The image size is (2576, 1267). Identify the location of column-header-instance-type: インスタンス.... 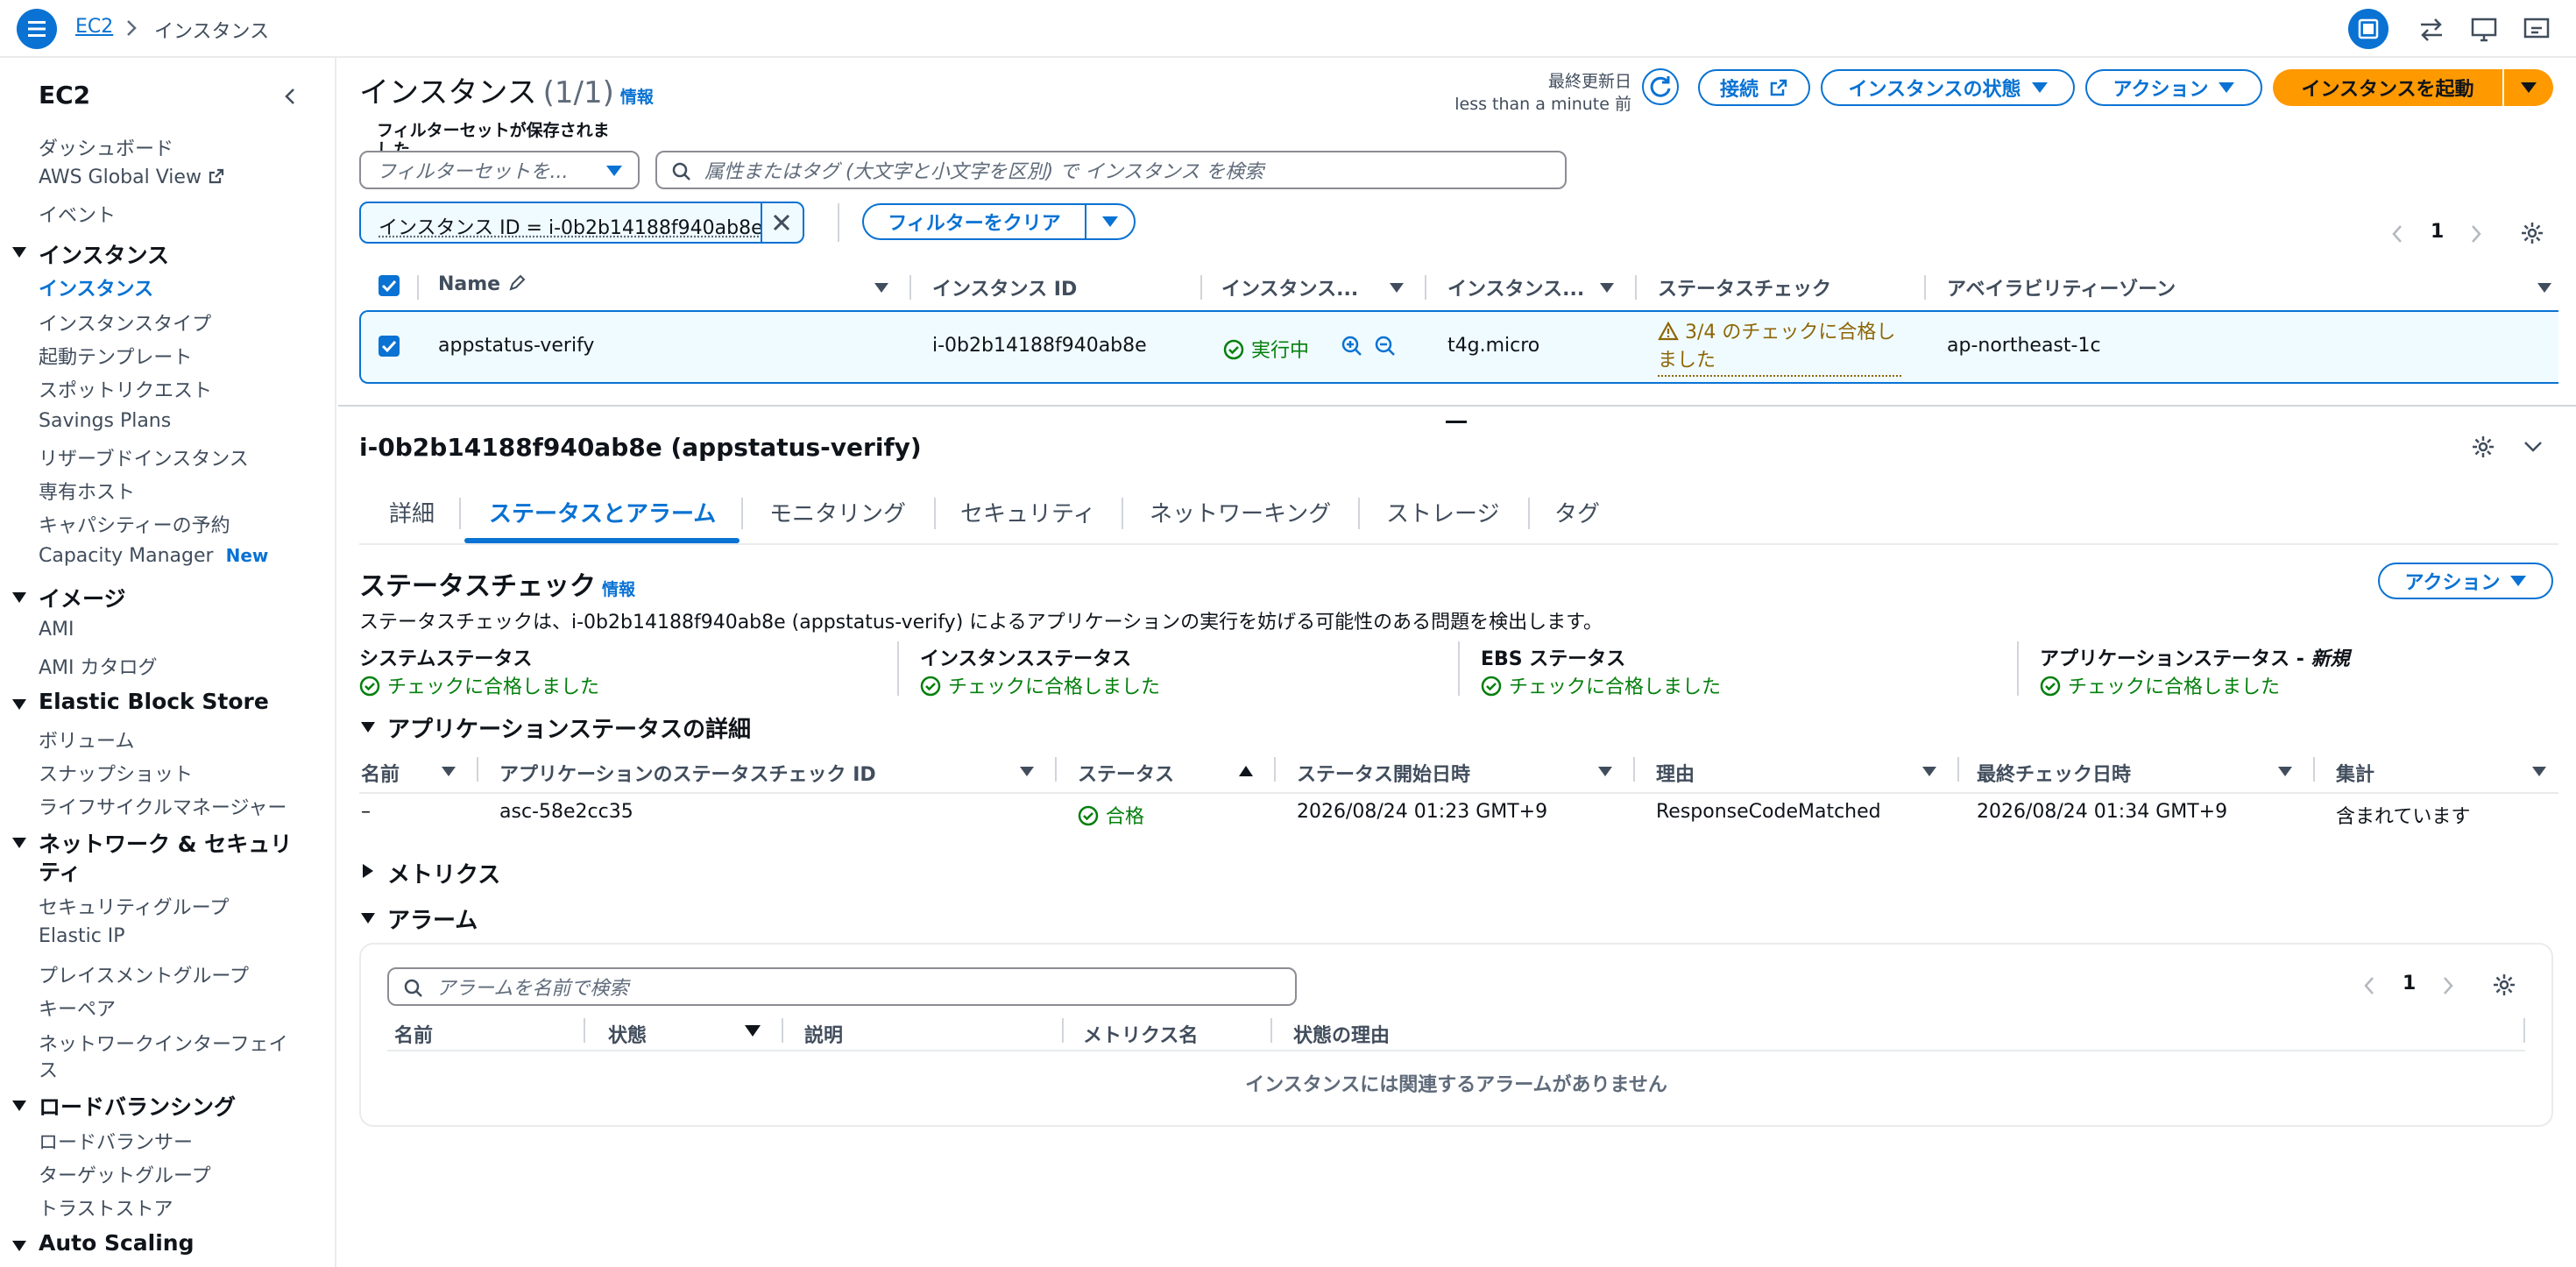
(1515, 287).